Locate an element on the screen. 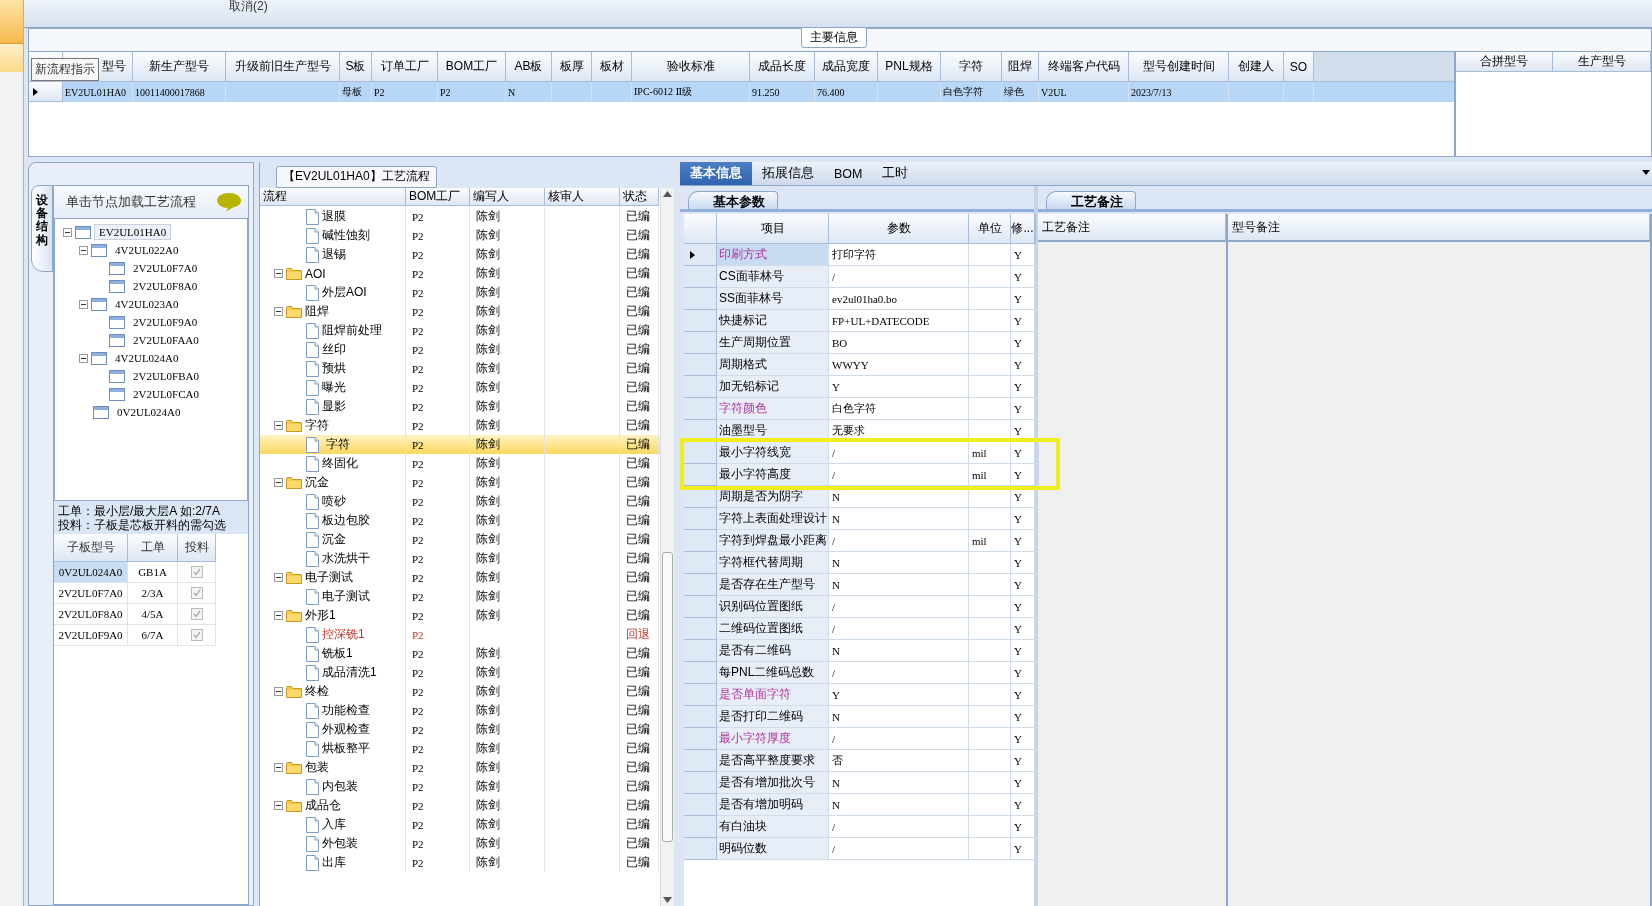  param-unit: mil is located at coordinates (990, 475).